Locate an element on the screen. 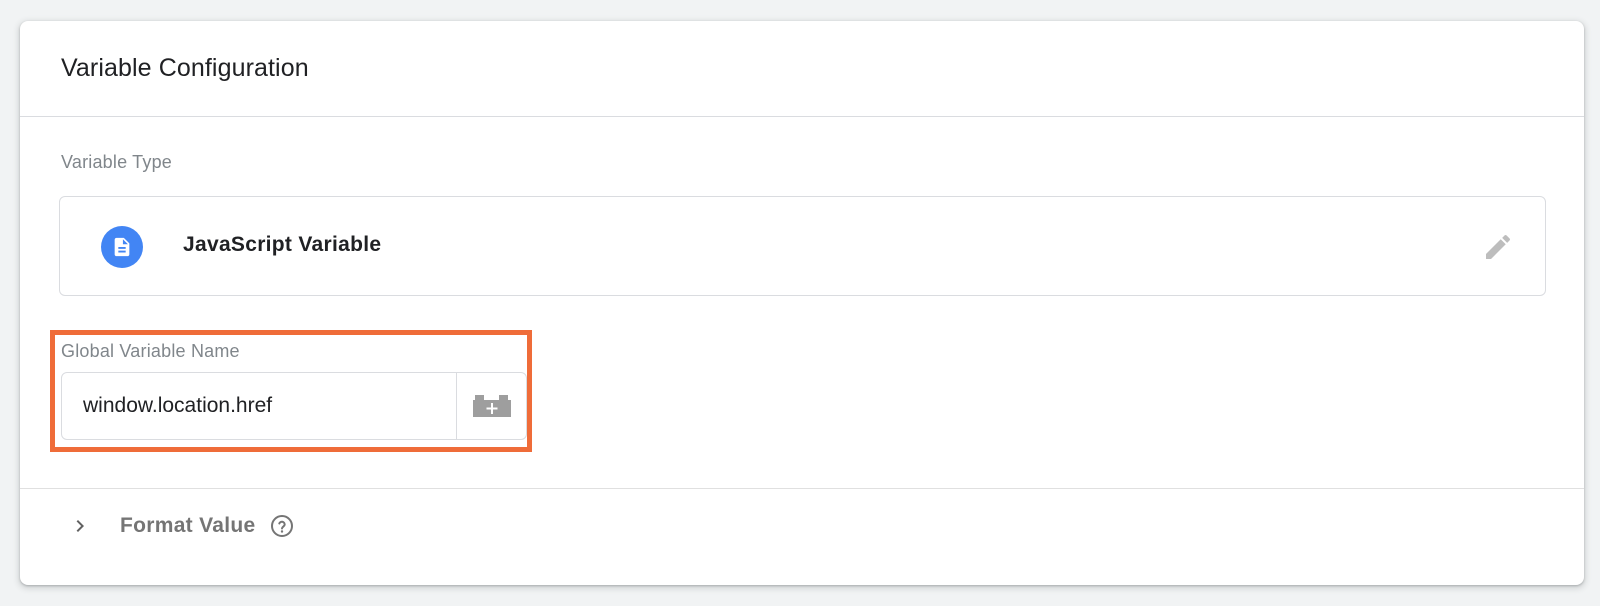 The height and width of the screenshot is (606, 1600). variable-type-label: Variable Type is located at coordinates (117, 162).